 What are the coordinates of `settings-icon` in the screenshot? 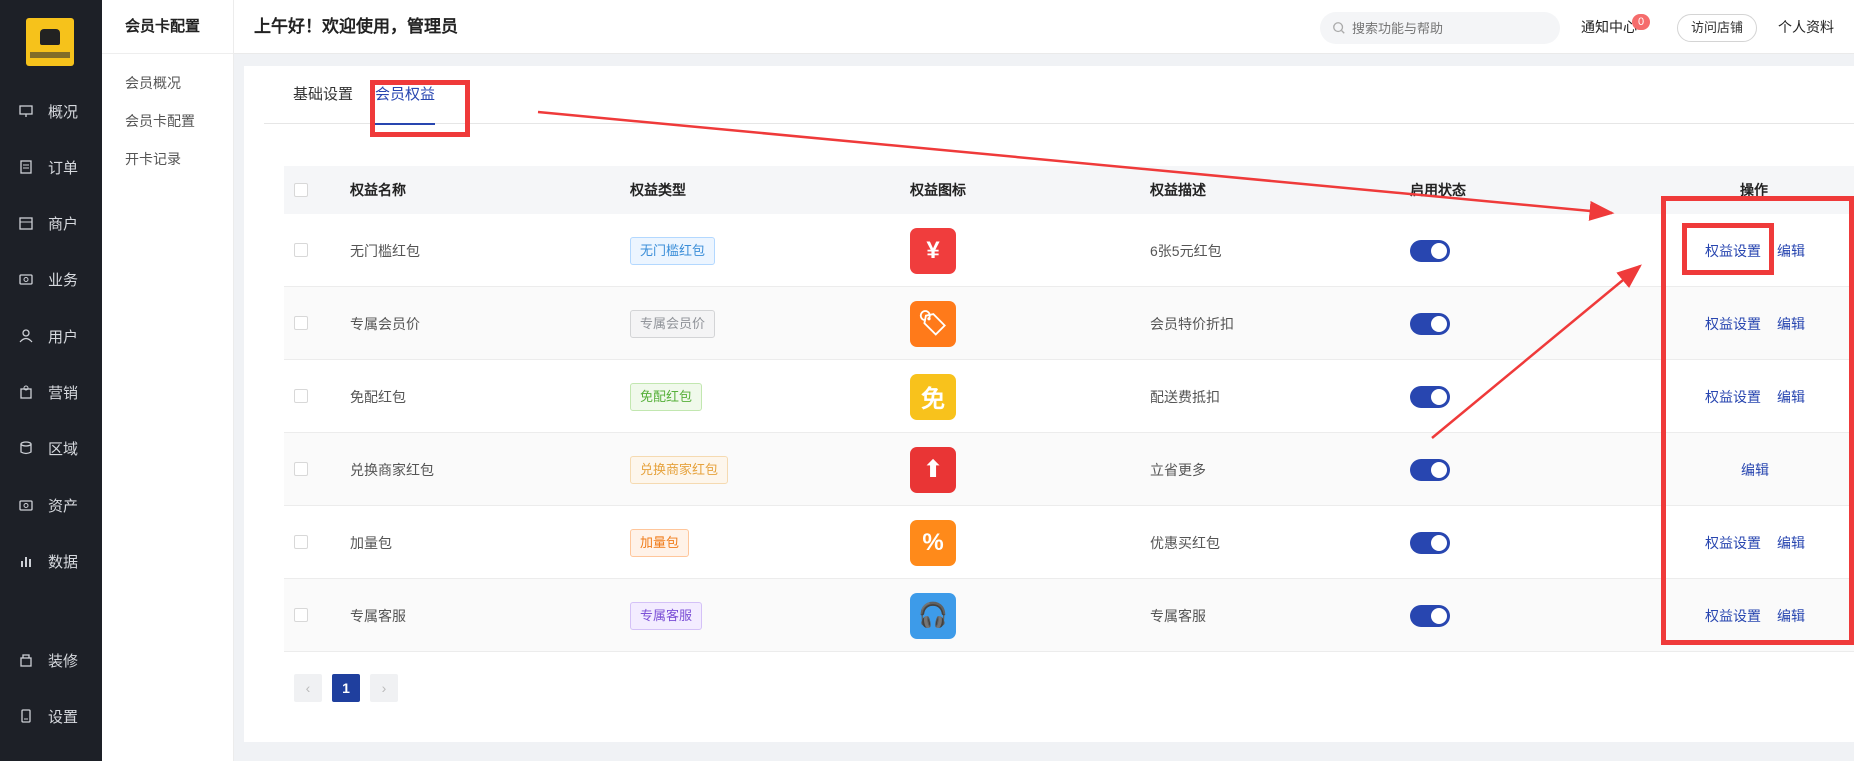 It's located at (26, 716).